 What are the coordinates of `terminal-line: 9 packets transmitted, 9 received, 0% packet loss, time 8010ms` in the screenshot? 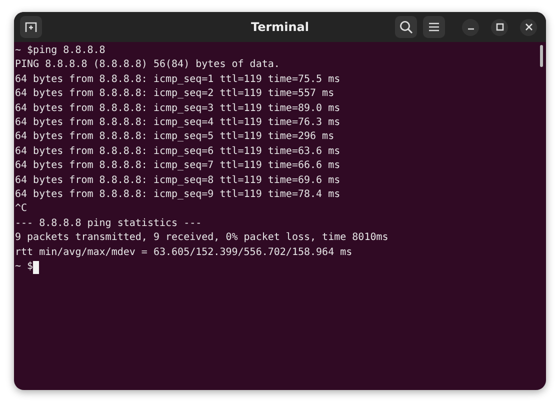 It's located at (201, 238).